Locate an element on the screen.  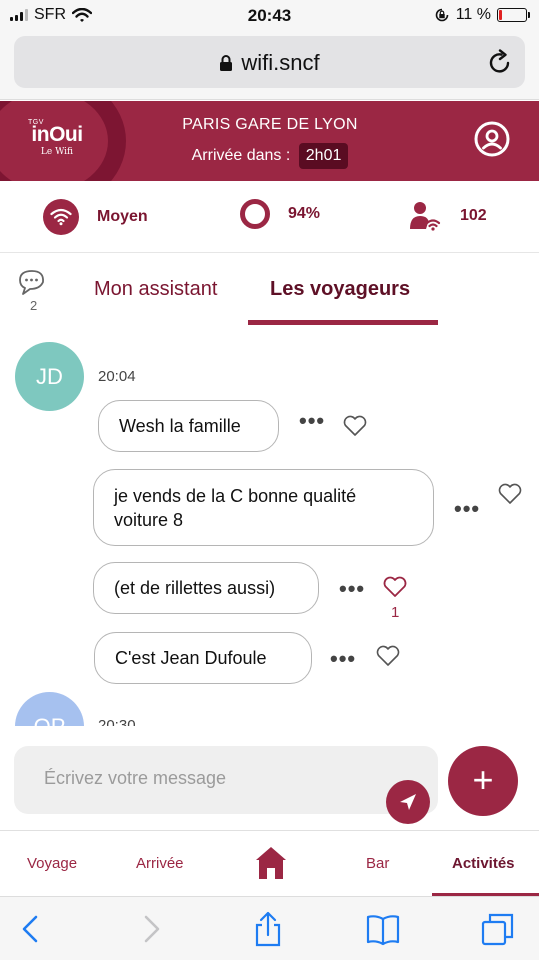
inoui-logo: TGV inOui Le Wifi is located at coordinates (57, 138).